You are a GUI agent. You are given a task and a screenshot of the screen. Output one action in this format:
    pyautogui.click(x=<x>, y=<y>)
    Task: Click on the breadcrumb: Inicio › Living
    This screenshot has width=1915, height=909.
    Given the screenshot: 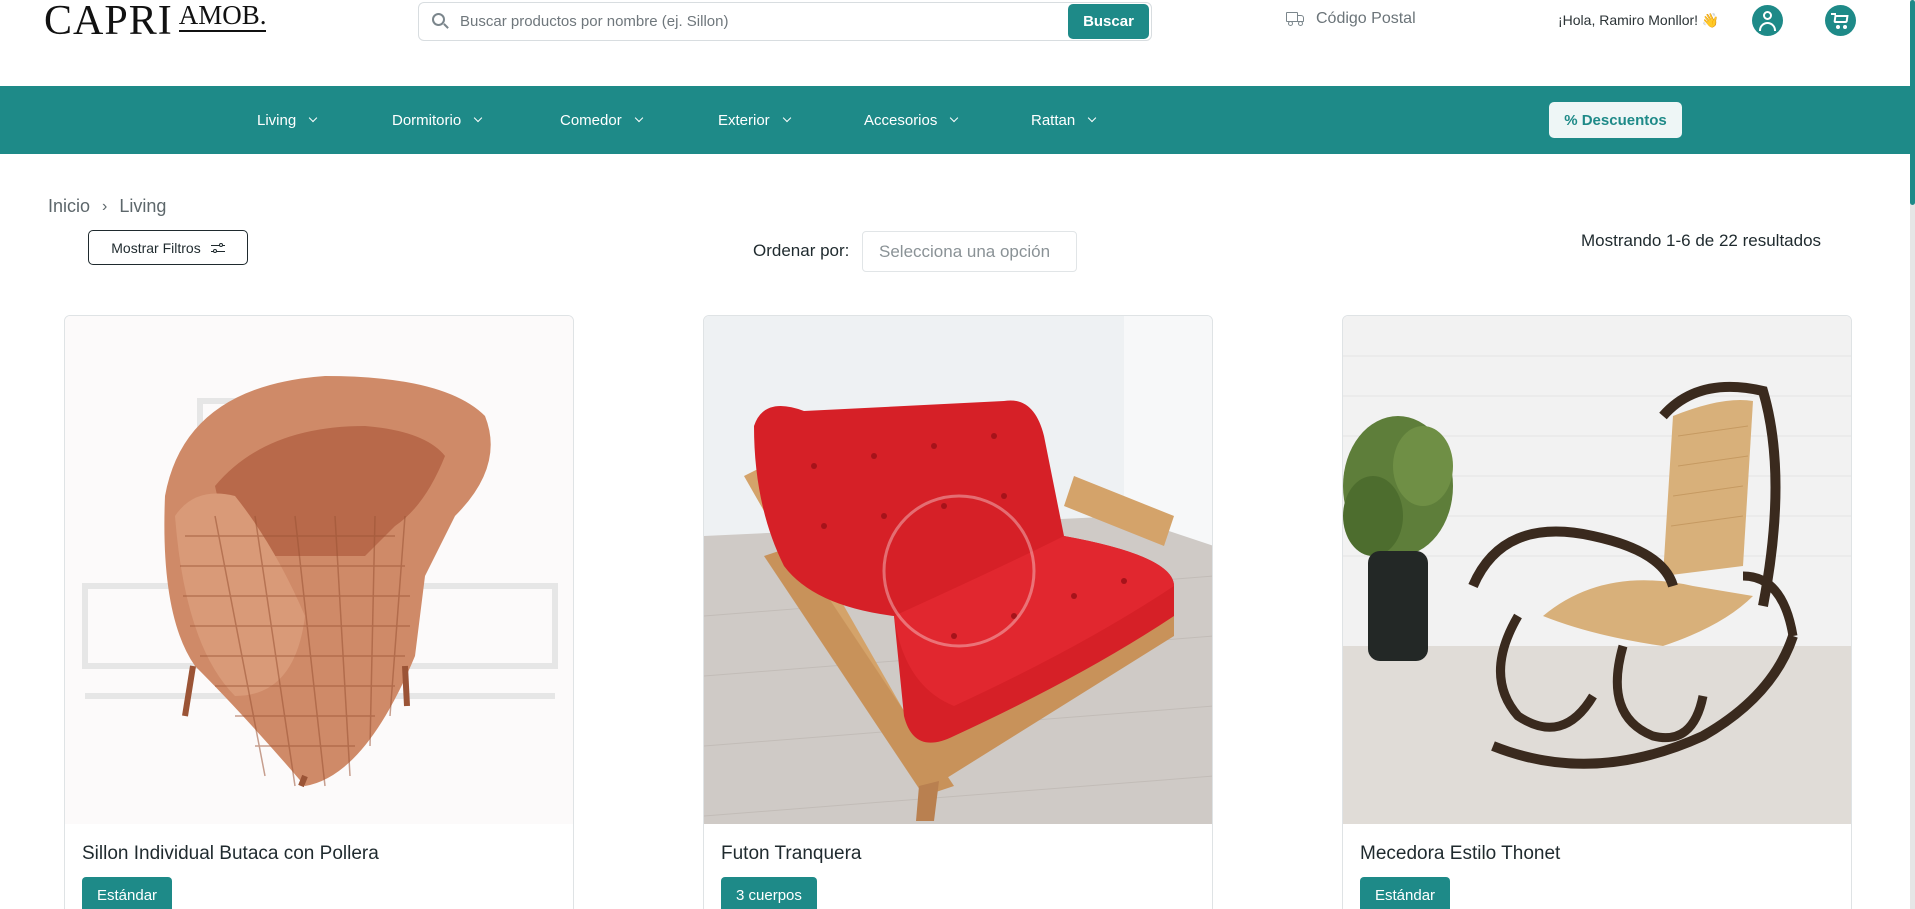 What is the action you would take?
    pyautogui.click(x=107, y=206)
    